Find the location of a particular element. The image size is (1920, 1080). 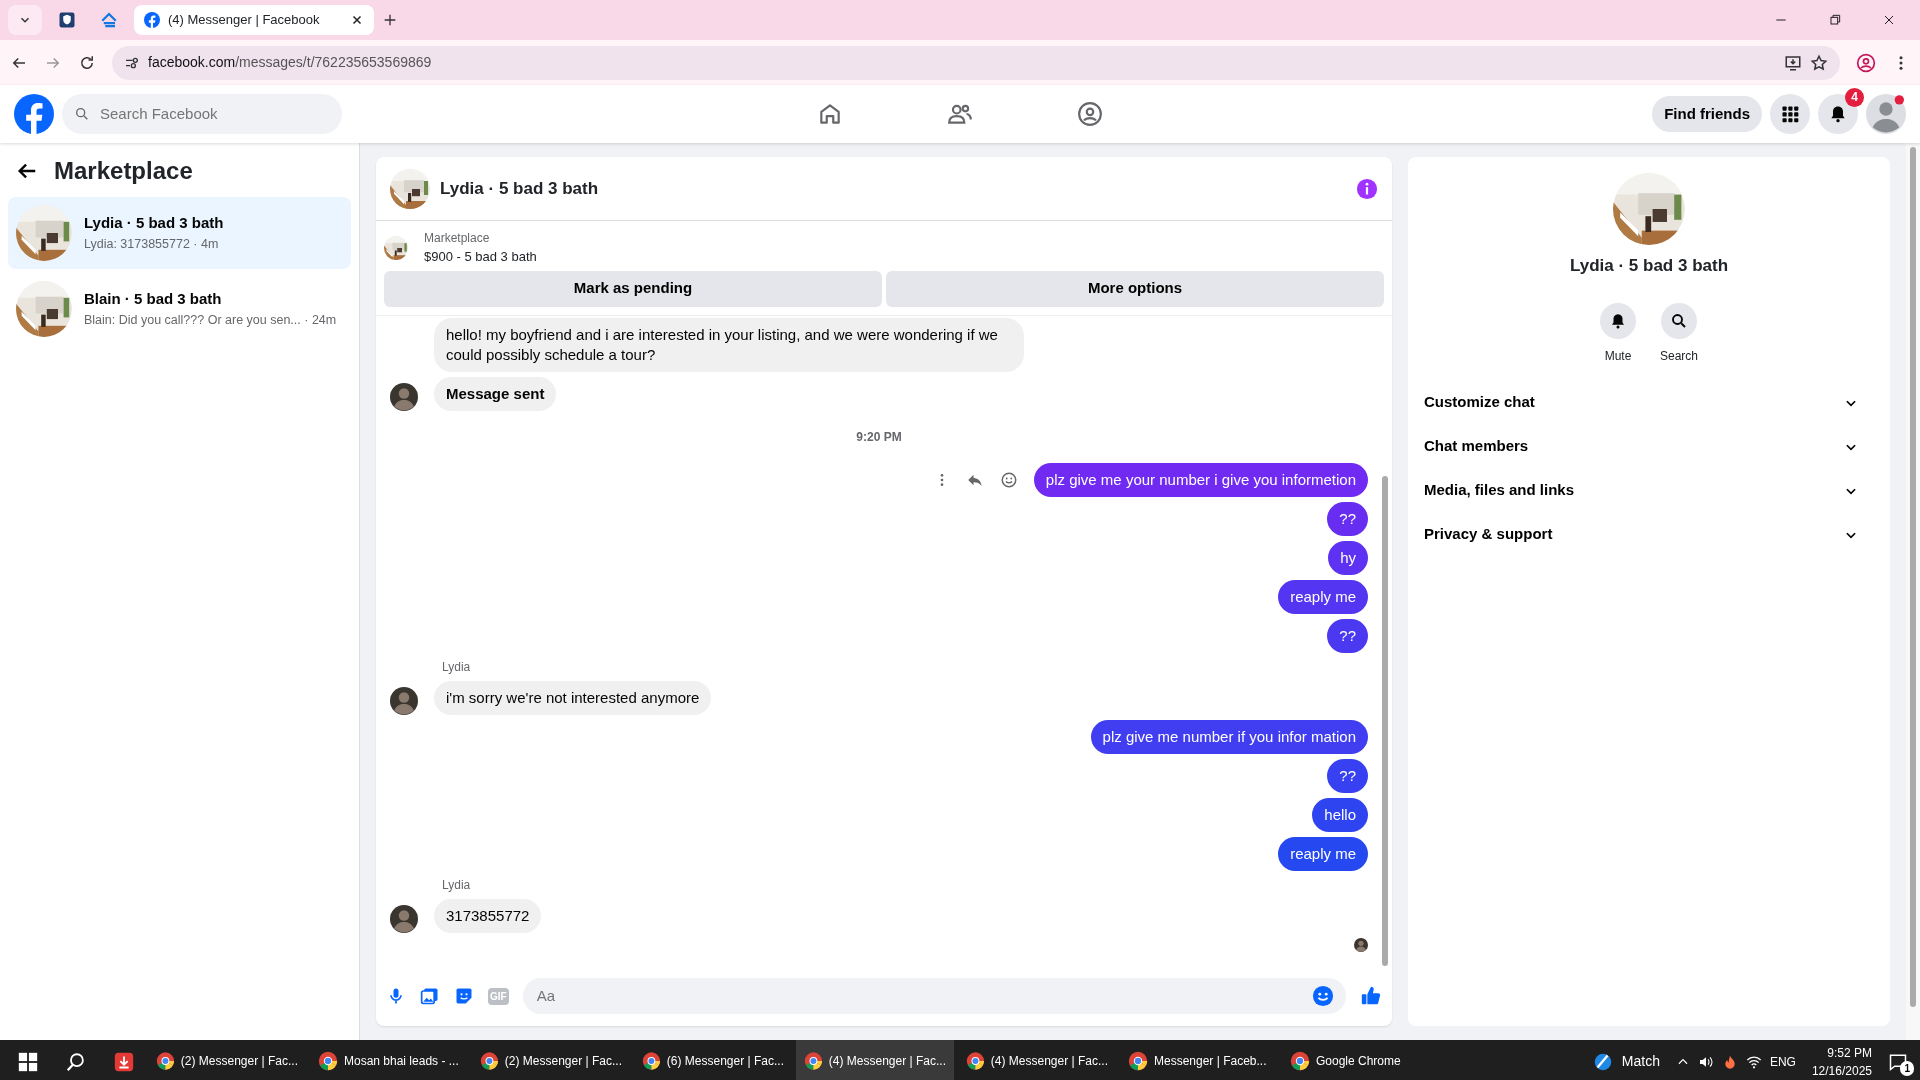

menu-button is located at coordinates (1790, 114).